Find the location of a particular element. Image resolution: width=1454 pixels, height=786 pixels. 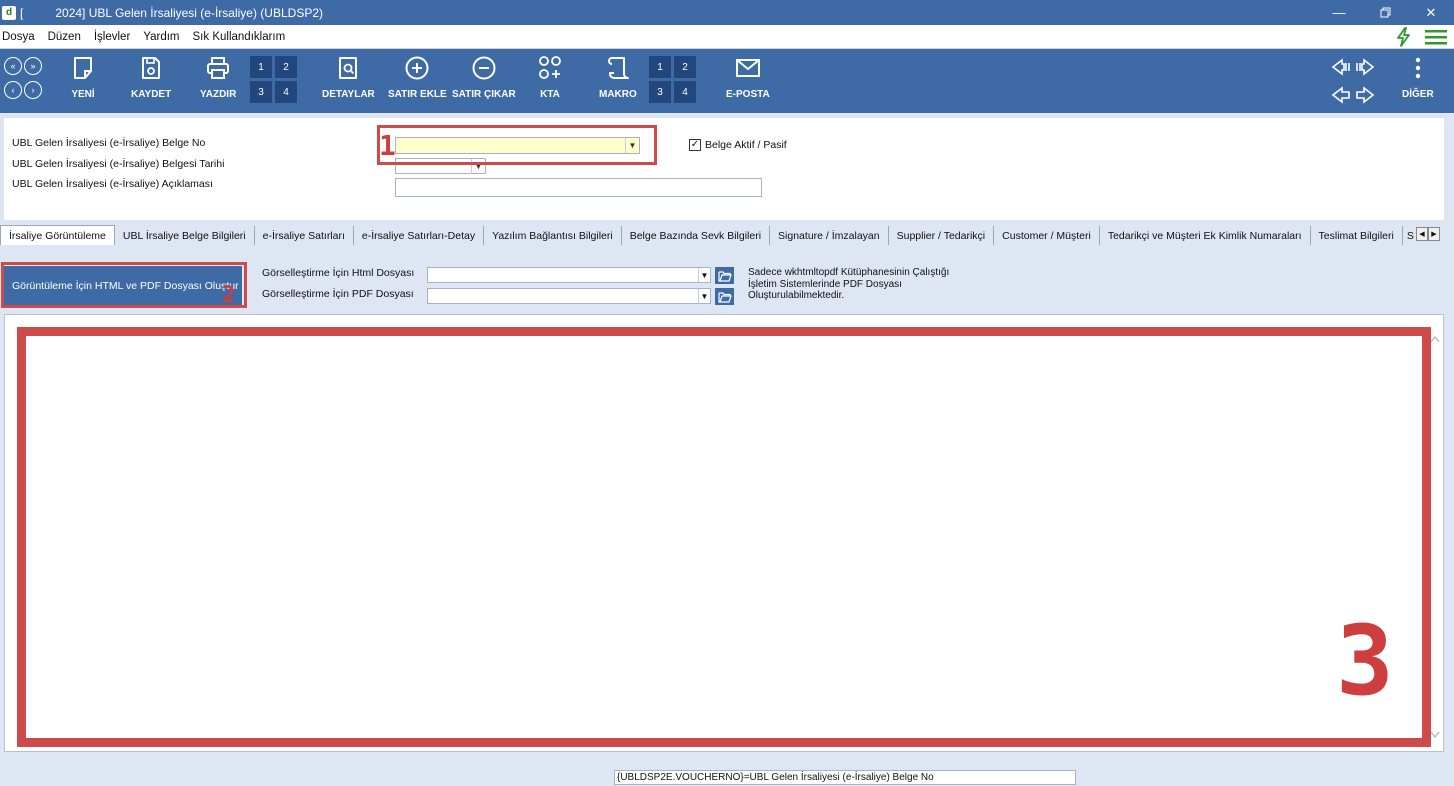

tab-ubl-irsaliye-belge-bilgileri: UBL İrsaliye Belge Bilgileri is located at coordinates (185, 235).